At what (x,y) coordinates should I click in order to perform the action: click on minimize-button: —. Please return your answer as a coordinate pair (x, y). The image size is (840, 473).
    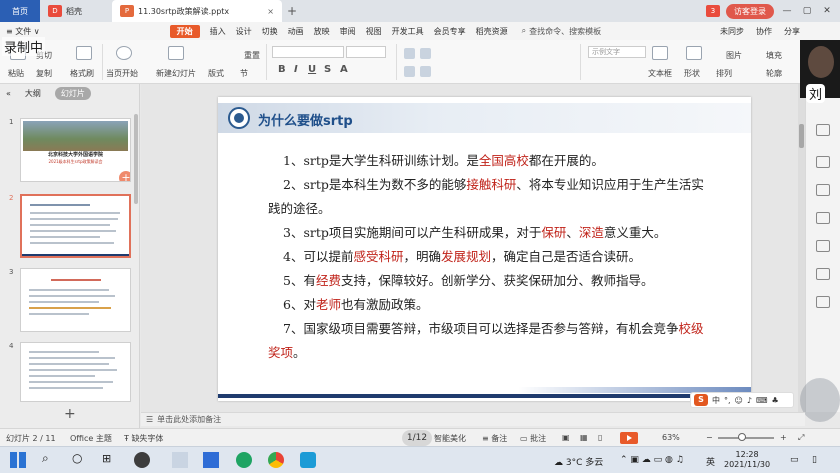
    Looking at the image, I should click on (787, 11).